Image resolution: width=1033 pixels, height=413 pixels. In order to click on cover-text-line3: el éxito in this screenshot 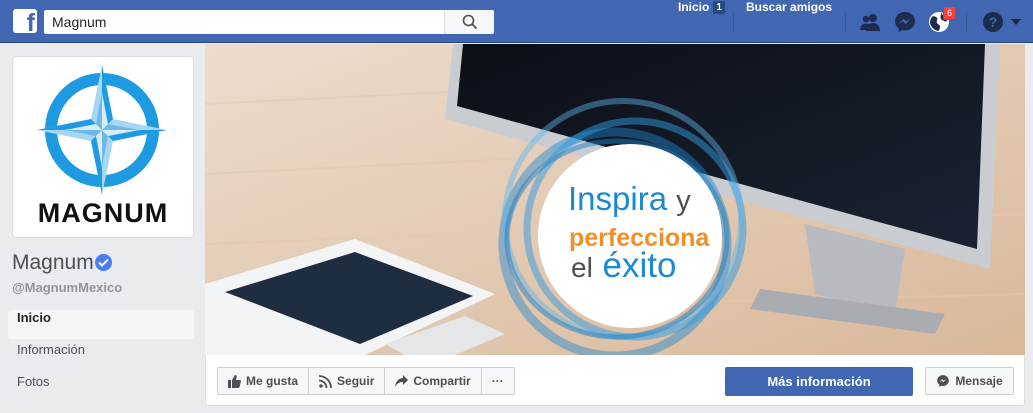, I will do `click(623, 266)`.